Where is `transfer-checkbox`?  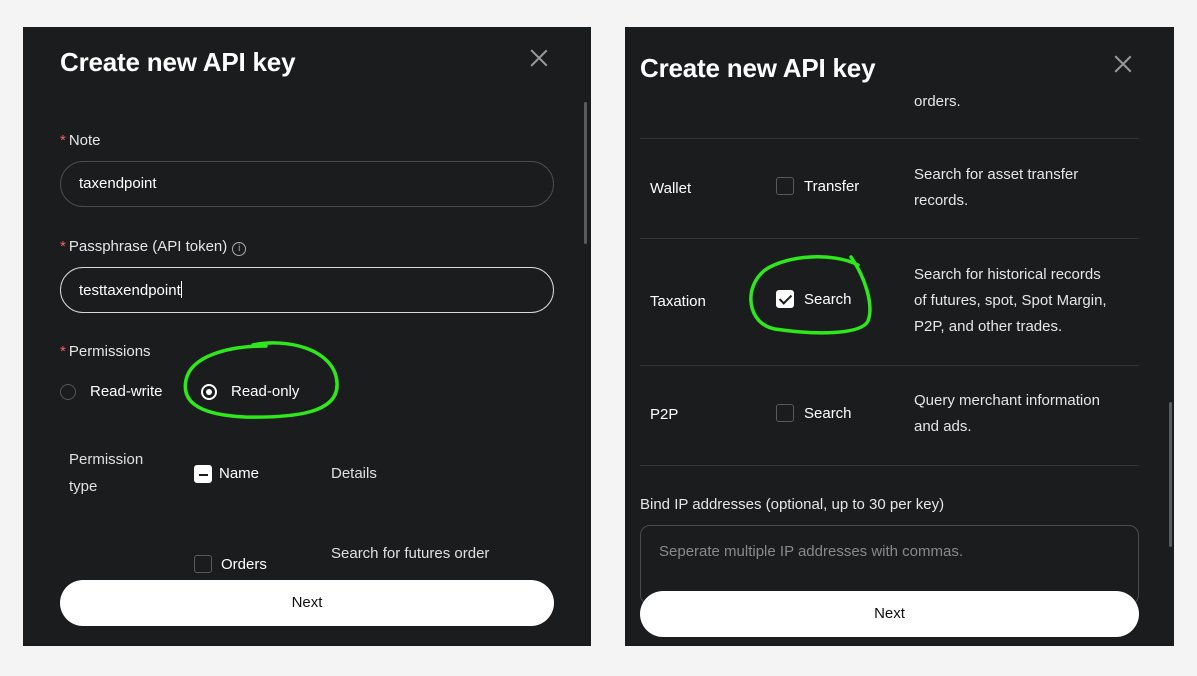 transfer-checkbox is located at coordinates (785, 186).